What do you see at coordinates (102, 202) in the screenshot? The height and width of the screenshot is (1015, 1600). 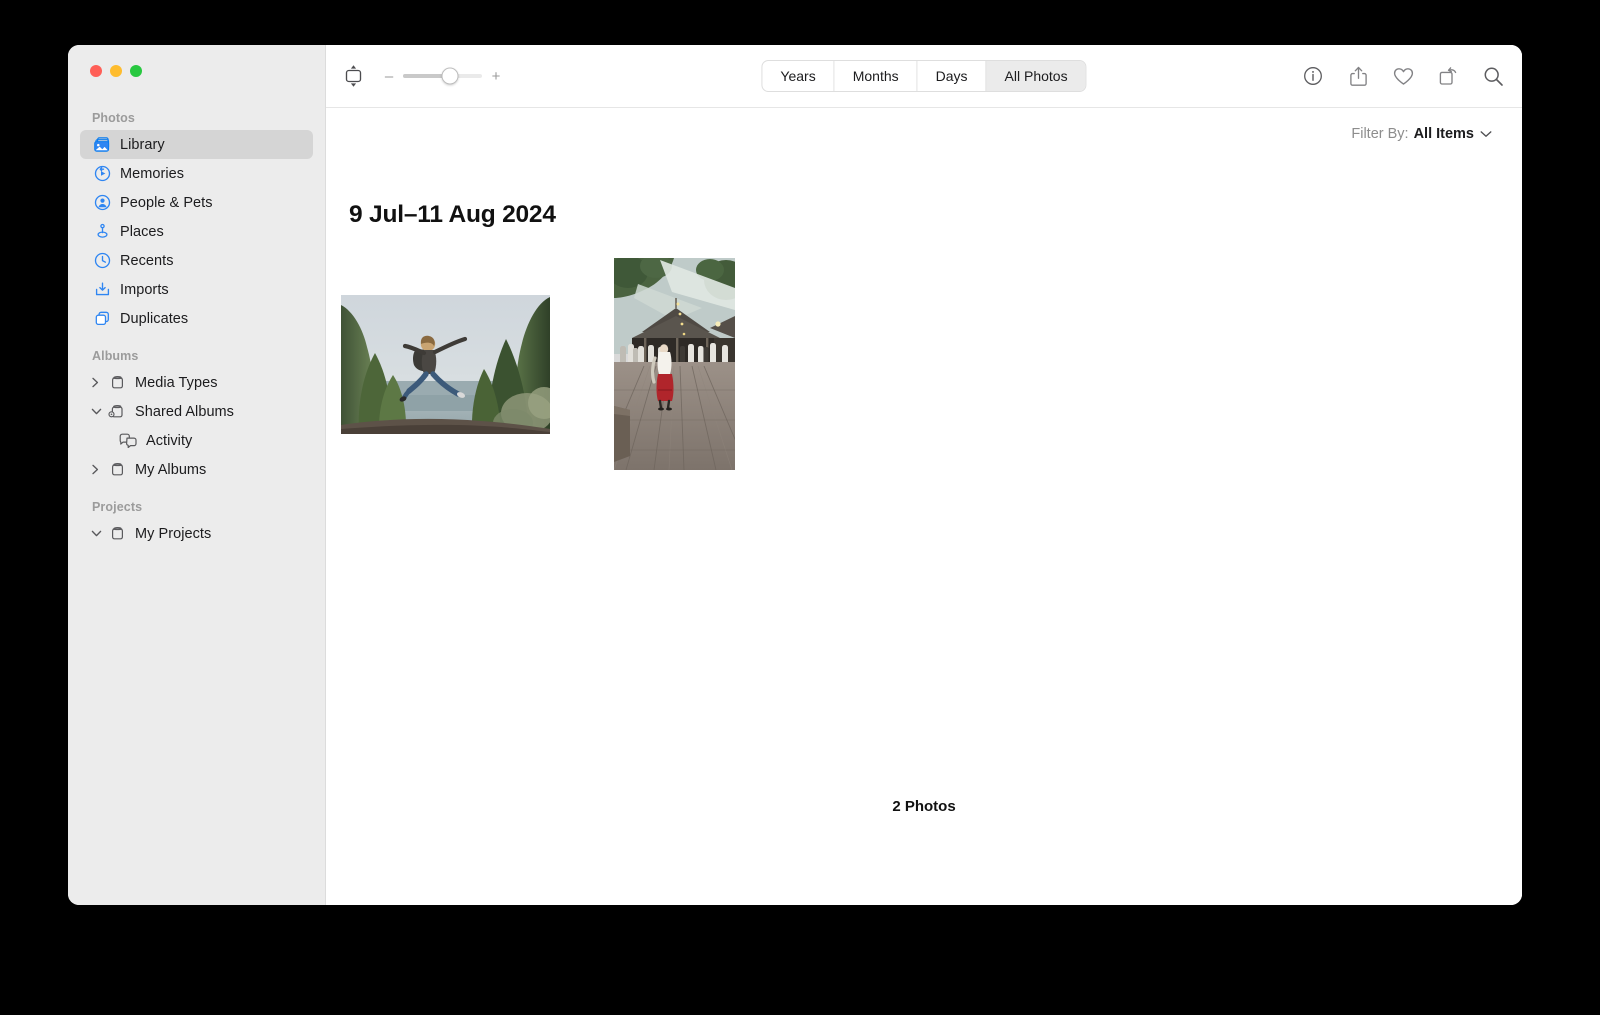 I see `people-pets-icon` at bounding box center [102, 202].